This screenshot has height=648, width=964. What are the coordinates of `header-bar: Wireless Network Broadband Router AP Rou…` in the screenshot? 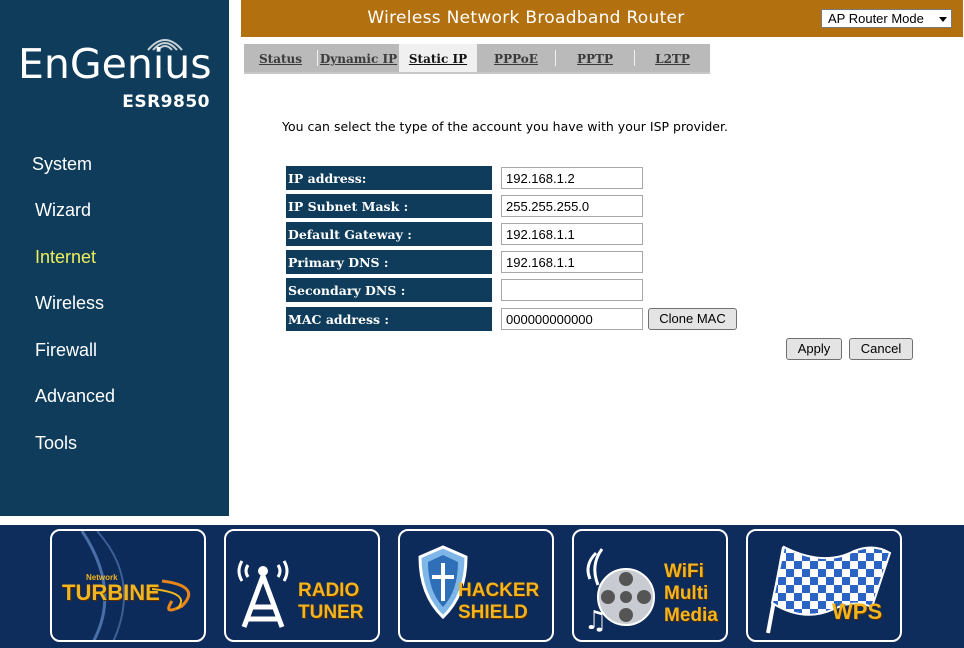 It's located at (602, 18).